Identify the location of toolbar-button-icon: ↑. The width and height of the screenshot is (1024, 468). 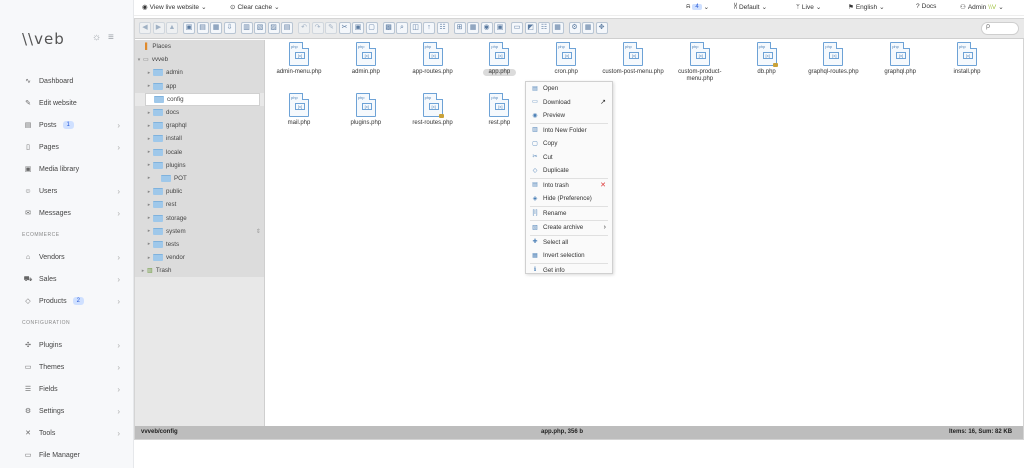
(429, 28).